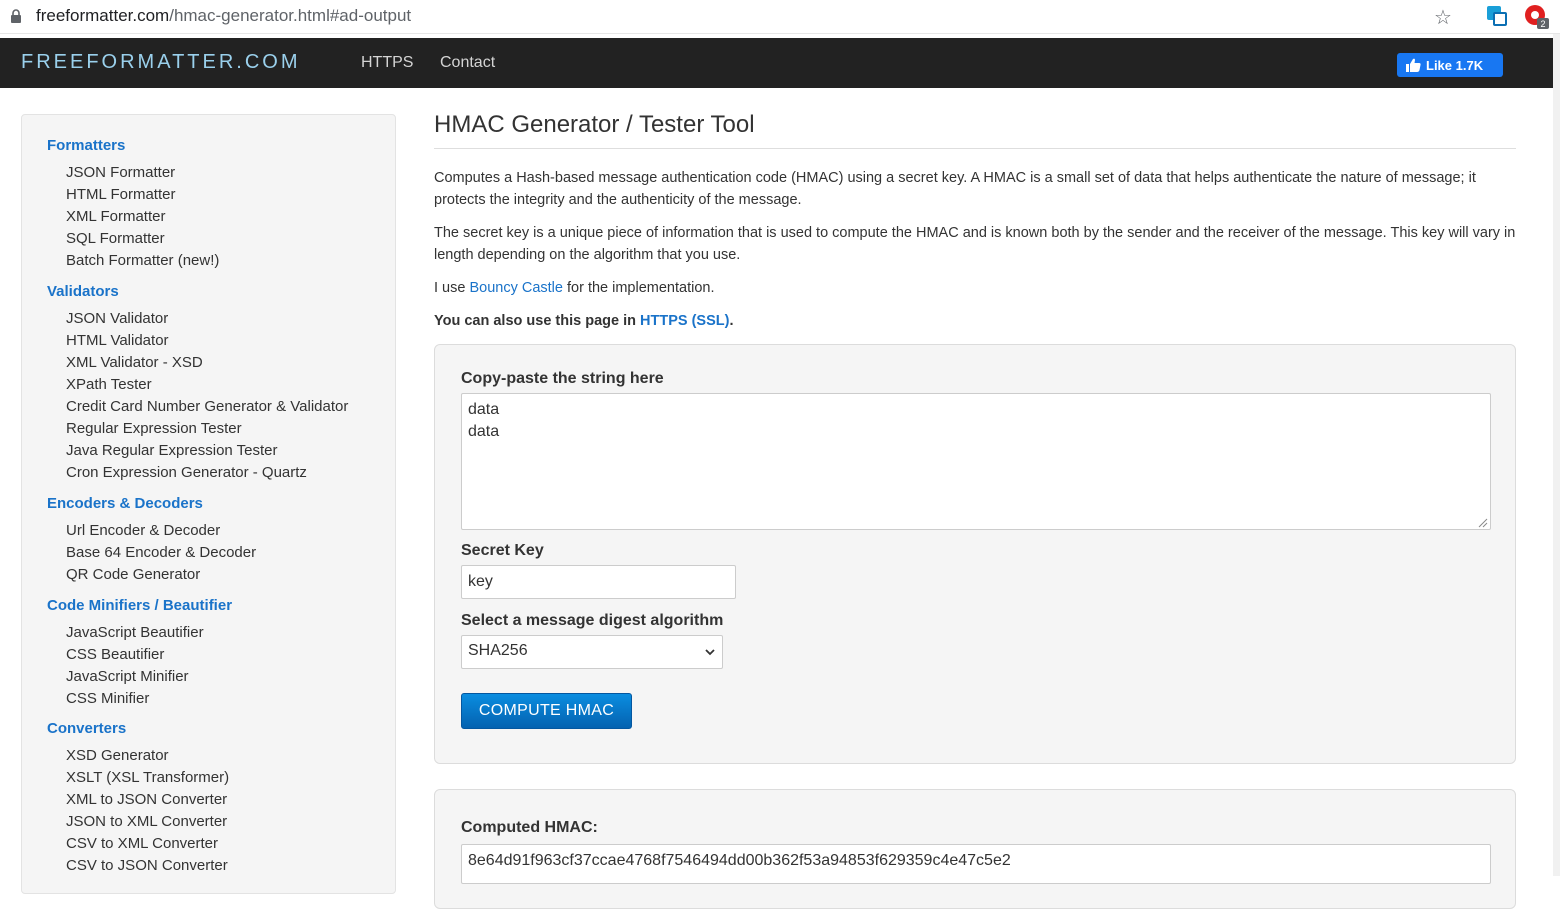  Describe the element at coordinates (134, 362) in the screenshot. I see `sidebar-item-xml-validator: XML Validator - XSD` at that location.